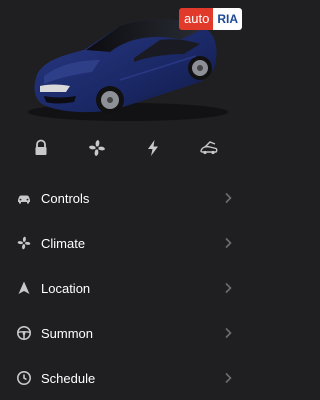  Describe the element at coordinates (24, 288) in the screenshot. I see `location-arrow-icon` at that location.